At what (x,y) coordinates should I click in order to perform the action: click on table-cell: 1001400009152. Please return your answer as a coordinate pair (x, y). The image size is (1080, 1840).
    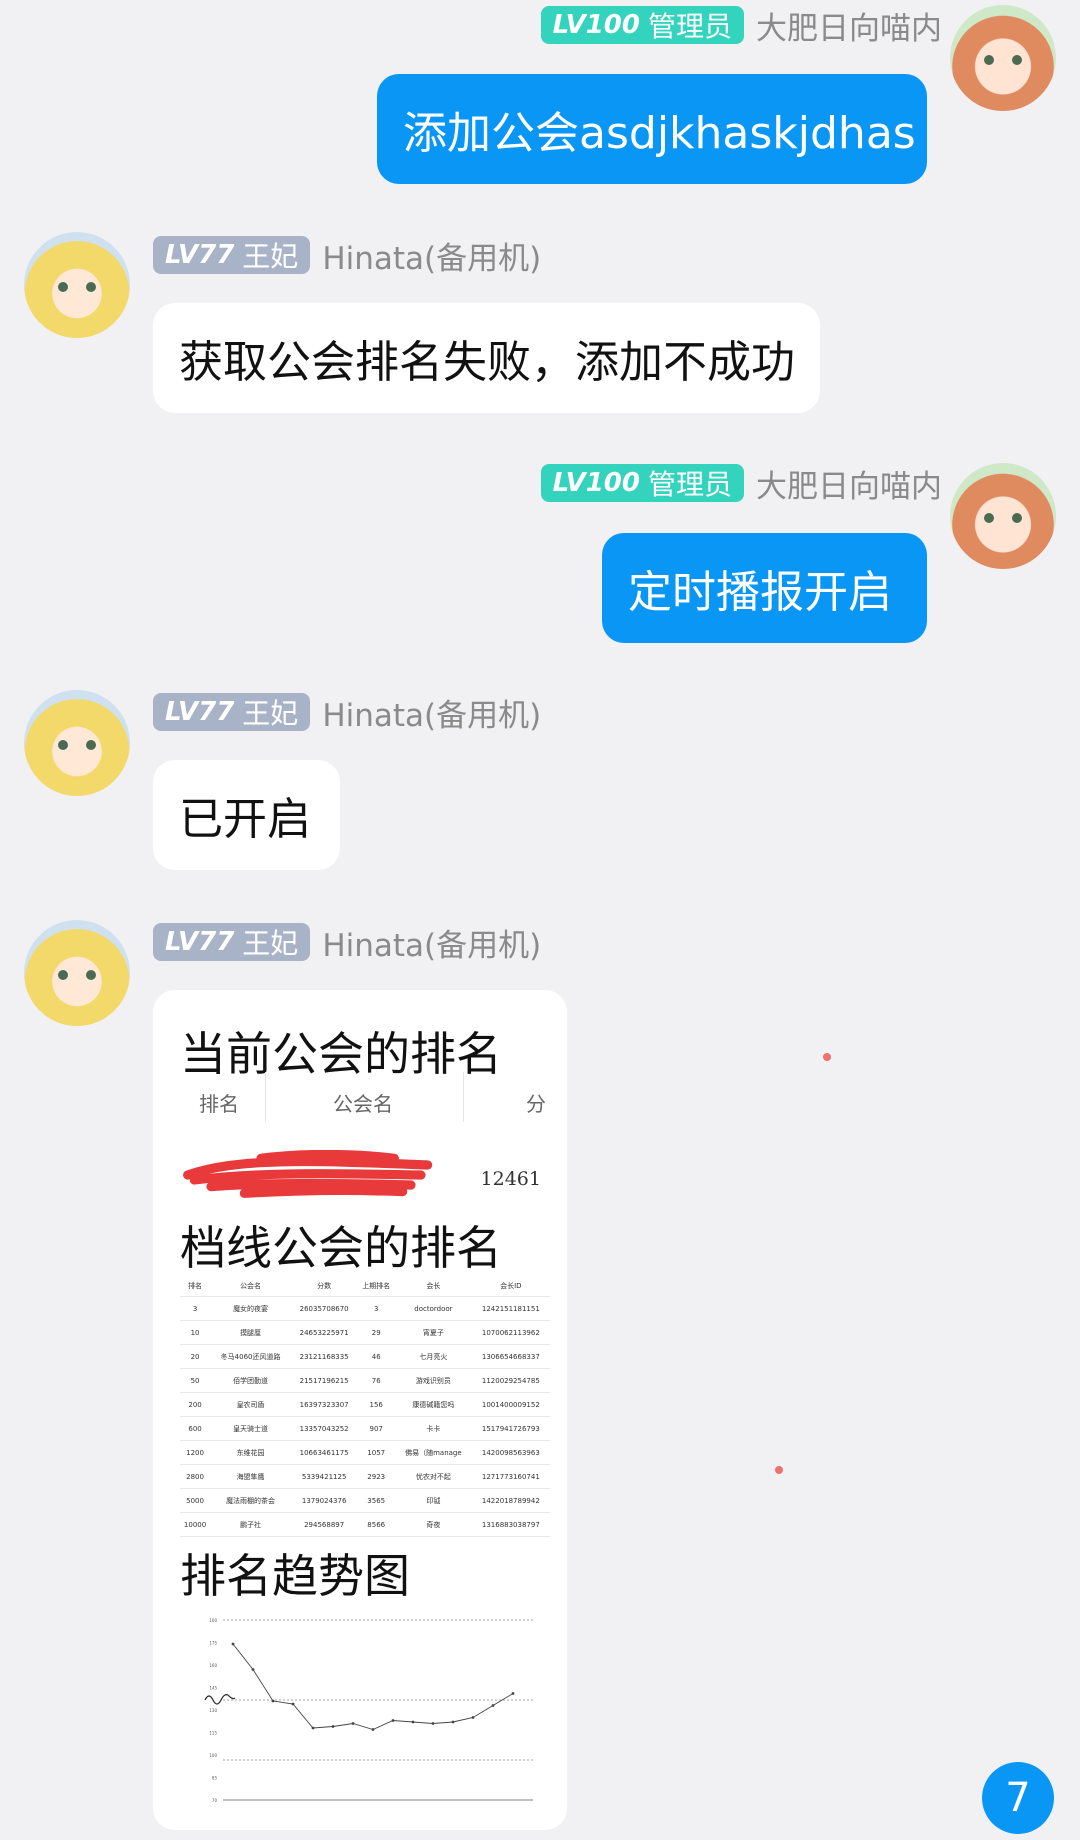
    Looking at the image, I should click on (510, 1404).